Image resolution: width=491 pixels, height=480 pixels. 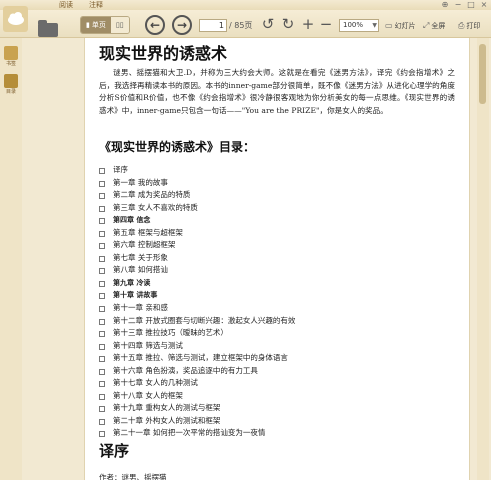 What do you see at coordinates (163, 53) in the screenshot?
I see `page-title: 现实世界的诱惑术` at bounding box center [163, 53].